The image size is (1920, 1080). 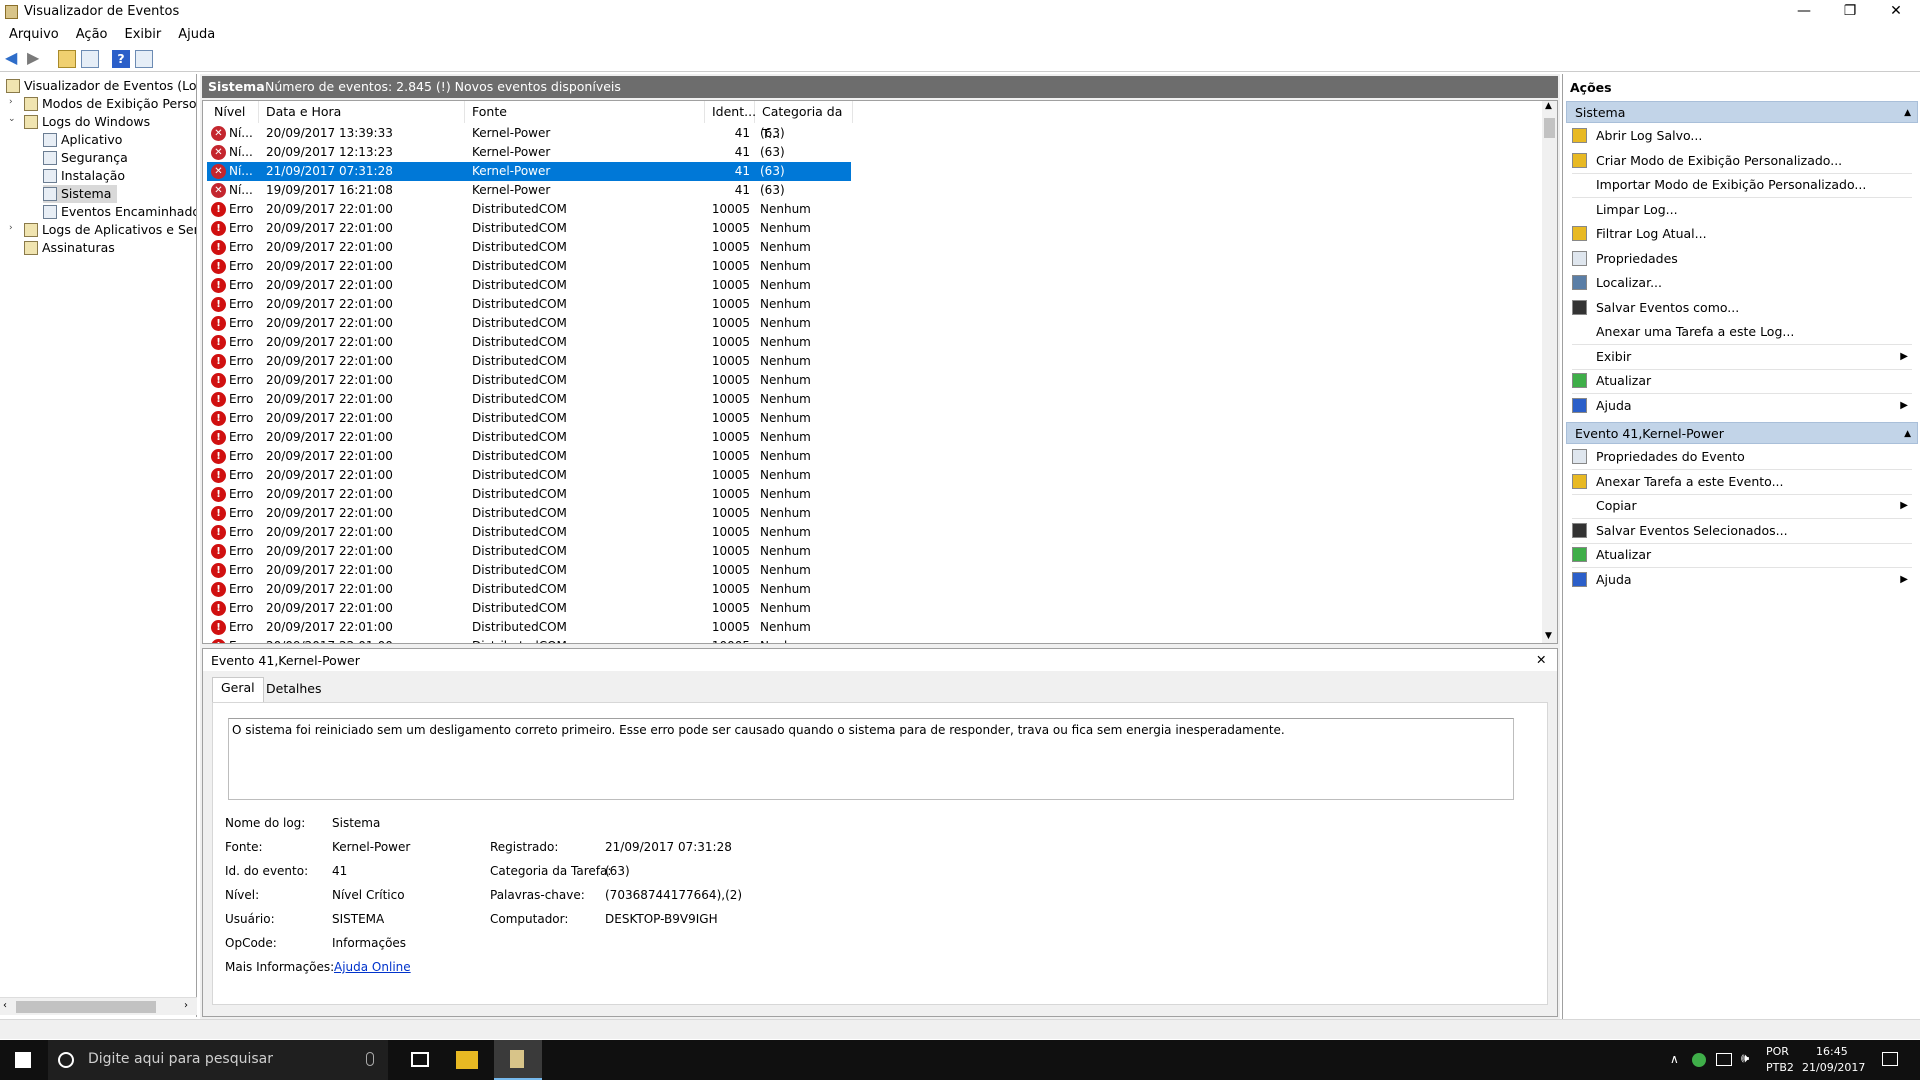 I want to click on action-exibir: Exibir ▶, so click(x=1742, y=357).